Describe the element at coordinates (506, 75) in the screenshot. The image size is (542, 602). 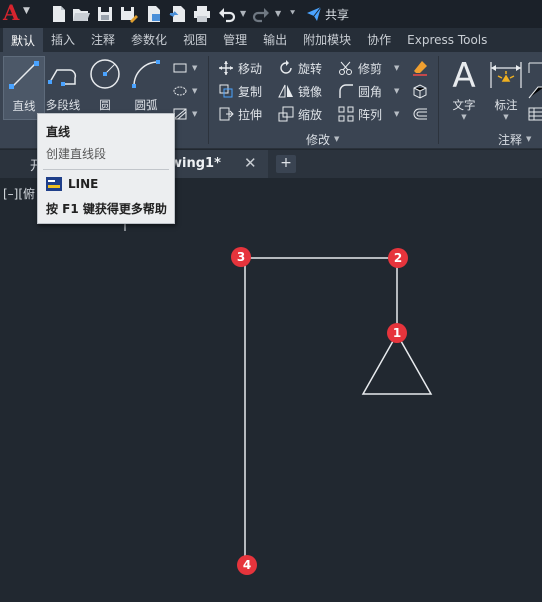
I see `dimension-icon` at that location.